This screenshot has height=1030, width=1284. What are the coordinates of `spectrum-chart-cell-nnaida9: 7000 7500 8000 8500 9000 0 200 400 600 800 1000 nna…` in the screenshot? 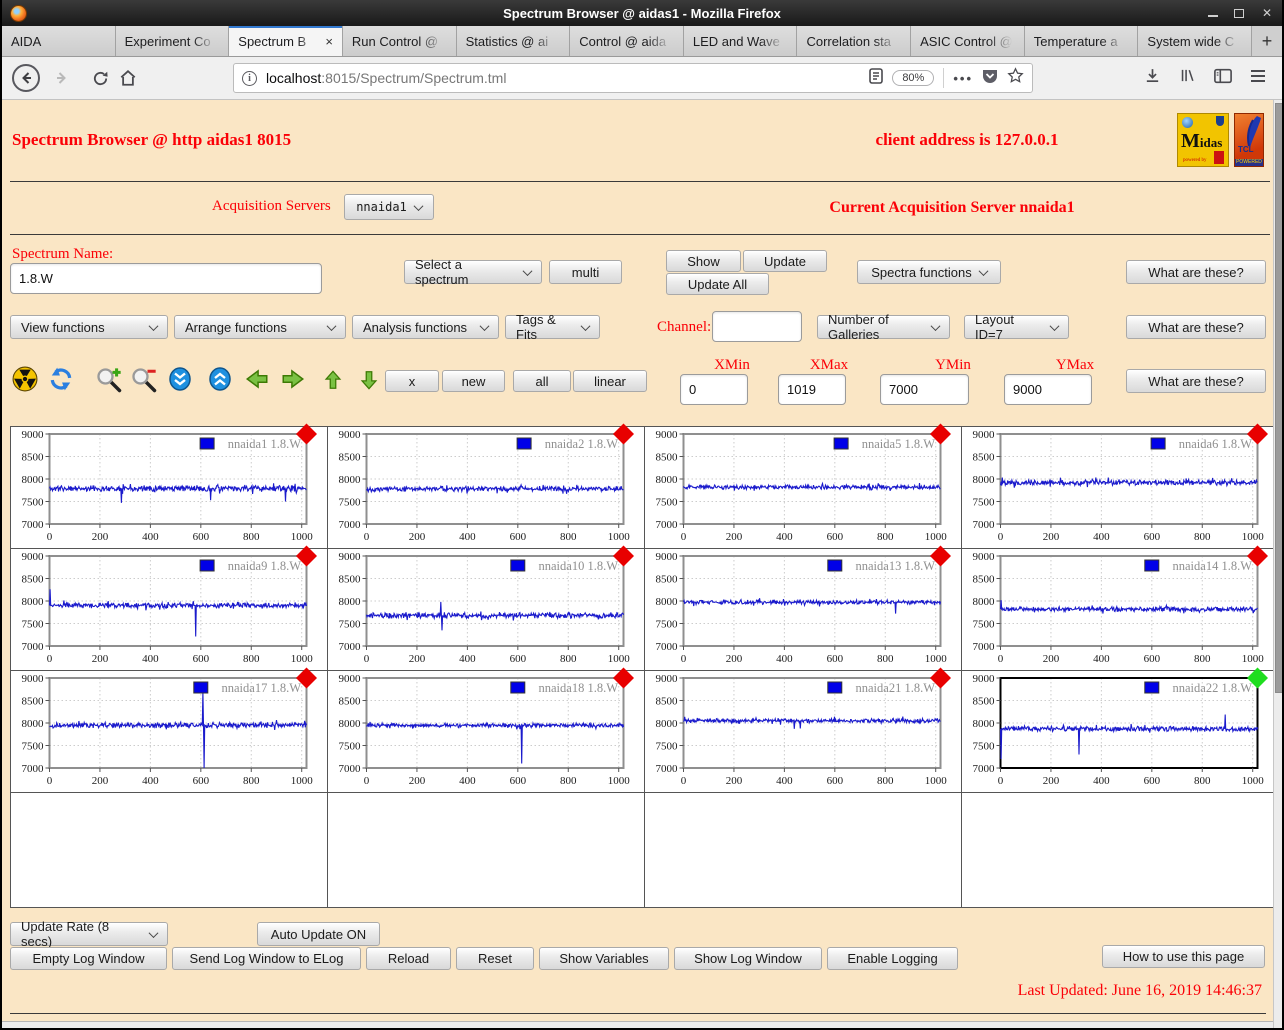 It's located at (169, 608).